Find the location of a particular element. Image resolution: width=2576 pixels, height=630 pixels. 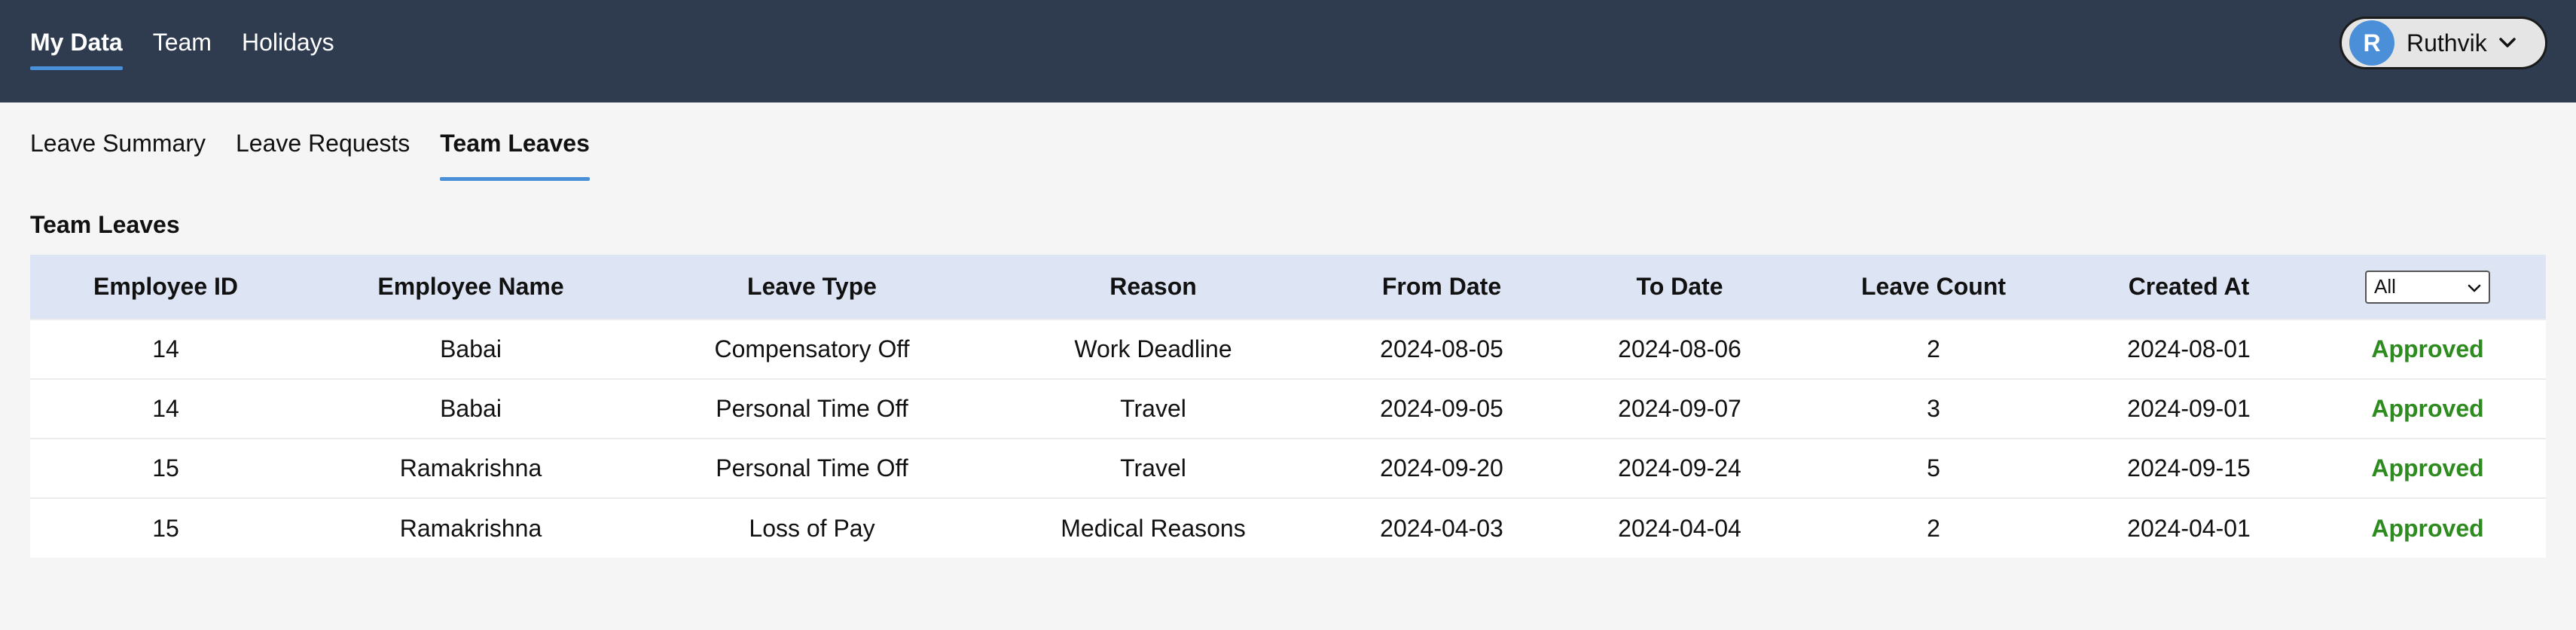

nav-team: Team is located at coordinates (183, 37).